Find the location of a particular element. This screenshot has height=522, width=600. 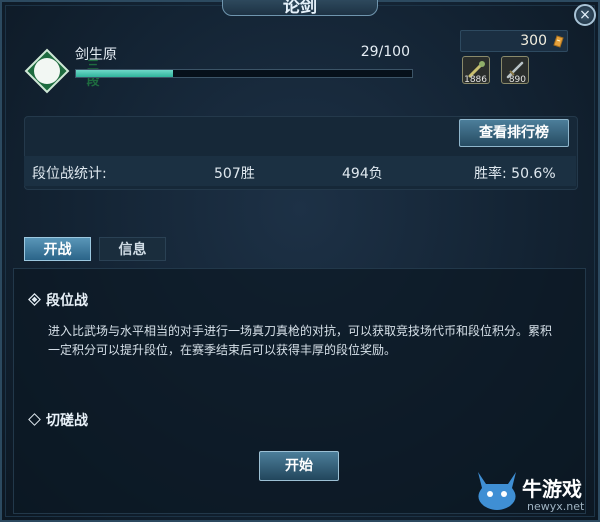

item-count: 890 is located at coordinates (517, 80).